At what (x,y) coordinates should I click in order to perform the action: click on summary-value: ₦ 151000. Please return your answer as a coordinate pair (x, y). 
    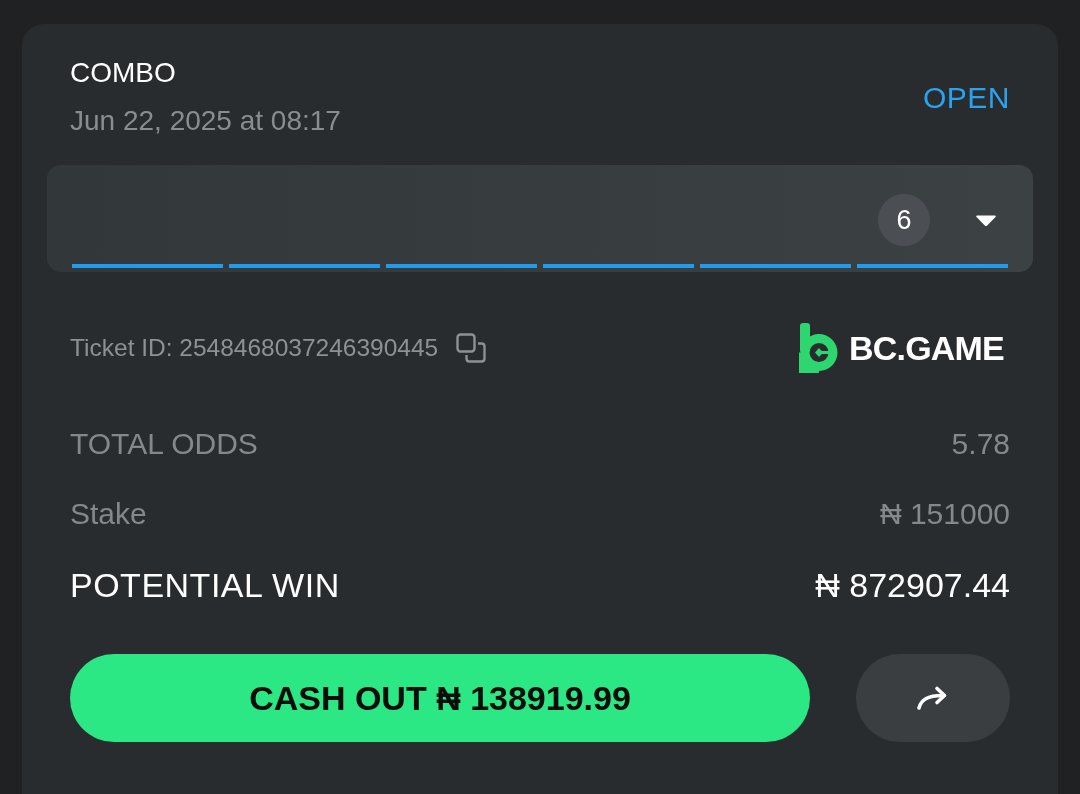
    Looking at the image, I should click on (944, 513).